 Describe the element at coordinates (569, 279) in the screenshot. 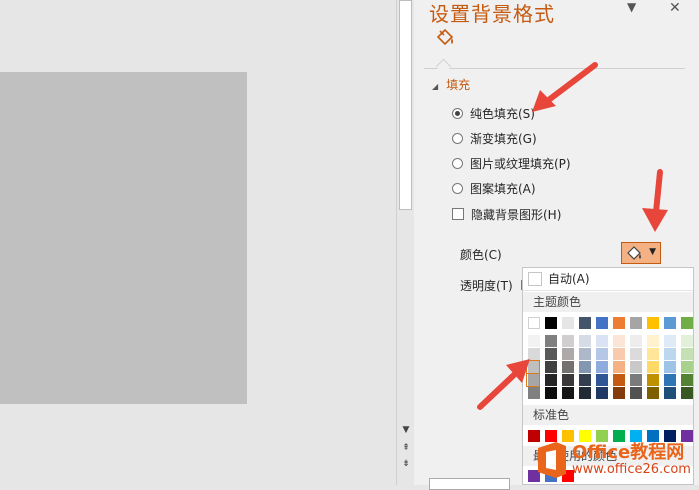

I see `automatic-label: 自动(A)` at that location.